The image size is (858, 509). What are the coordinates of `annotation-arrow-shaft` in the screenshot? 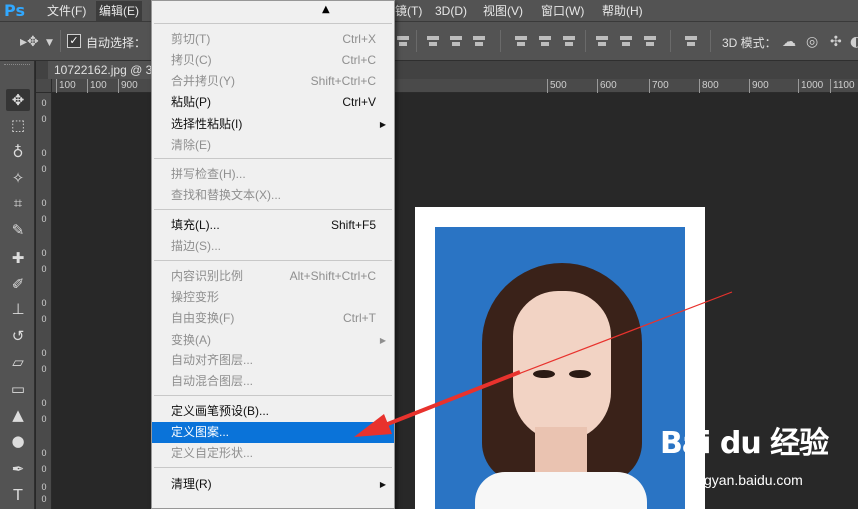 It's located at (450, 399).